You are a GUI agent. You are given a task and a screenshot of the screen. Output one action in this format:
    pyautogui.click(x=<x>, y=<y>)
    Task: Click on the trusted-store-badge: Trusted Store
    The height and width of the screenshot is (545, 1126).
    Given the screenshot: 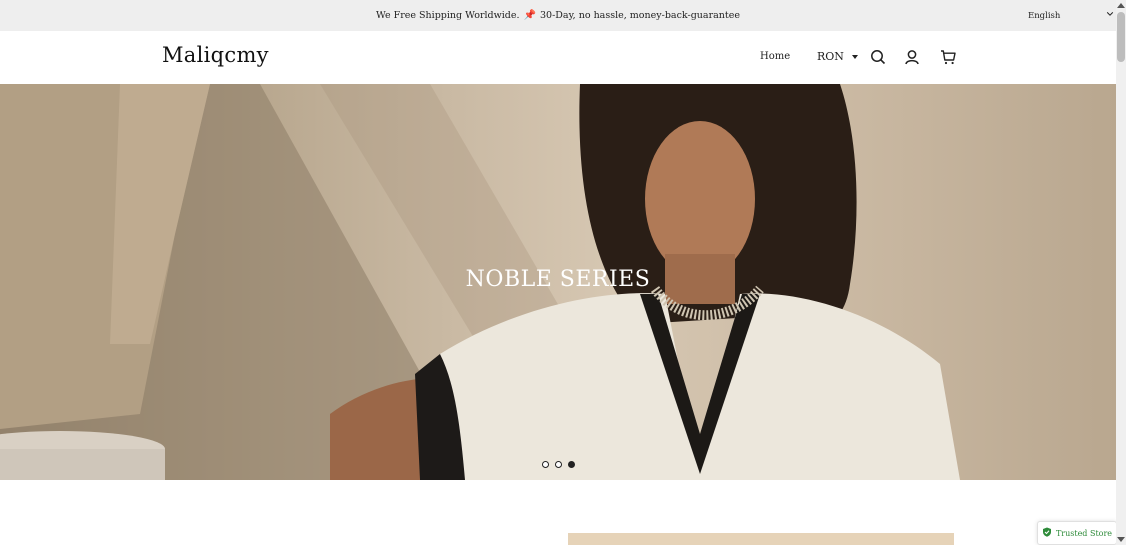 What is the action you would take?
    pyautogui.click(x=1077, y=533)
    